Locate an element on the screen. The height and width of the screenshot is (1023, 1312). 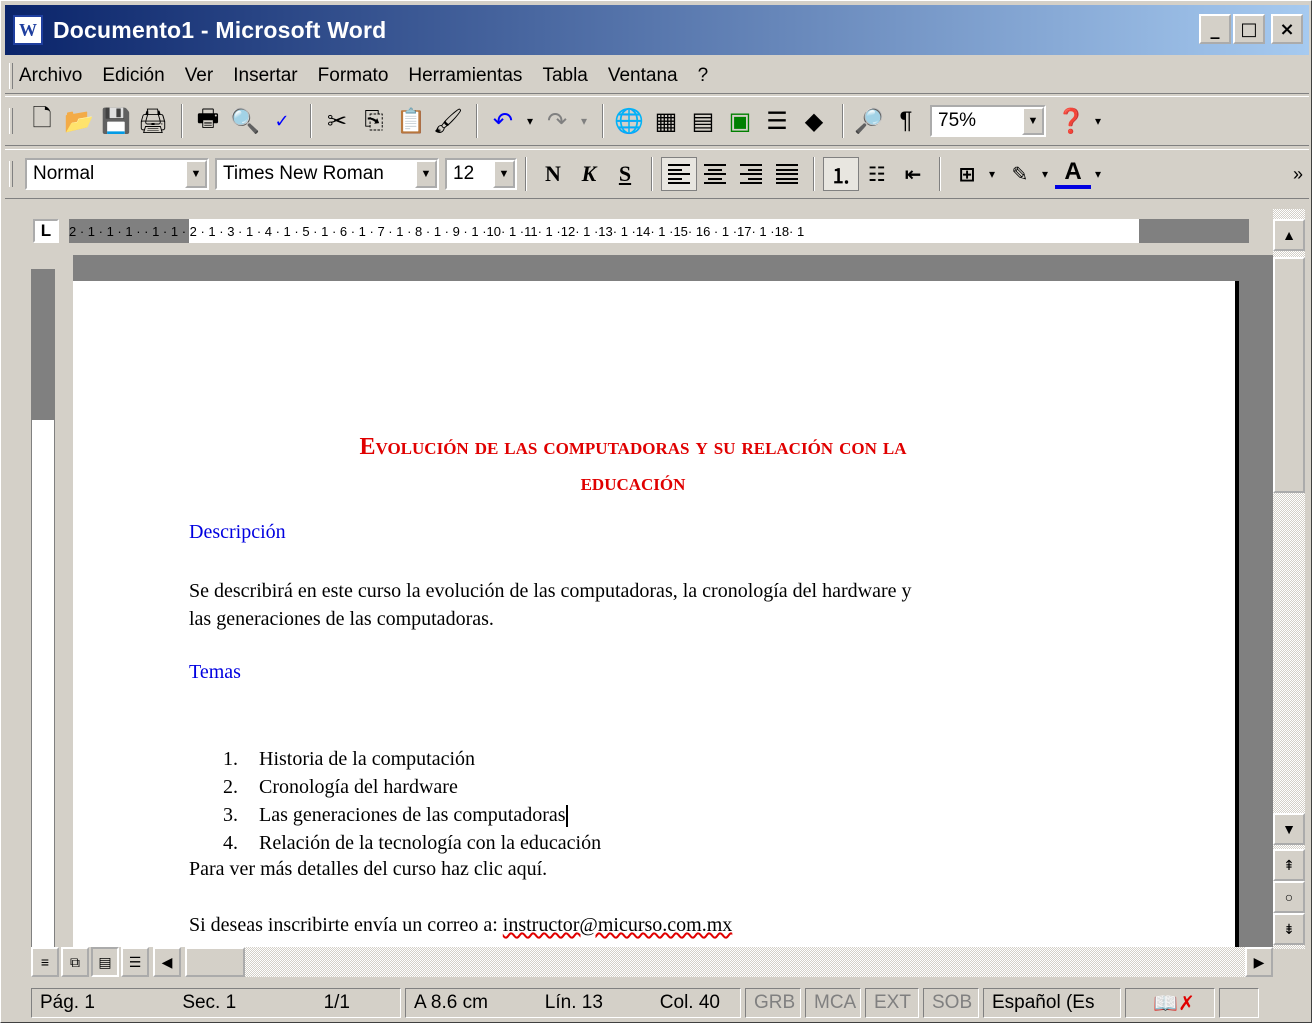
menu-herramientas: Herramientas is located at coordinates (465, 76).